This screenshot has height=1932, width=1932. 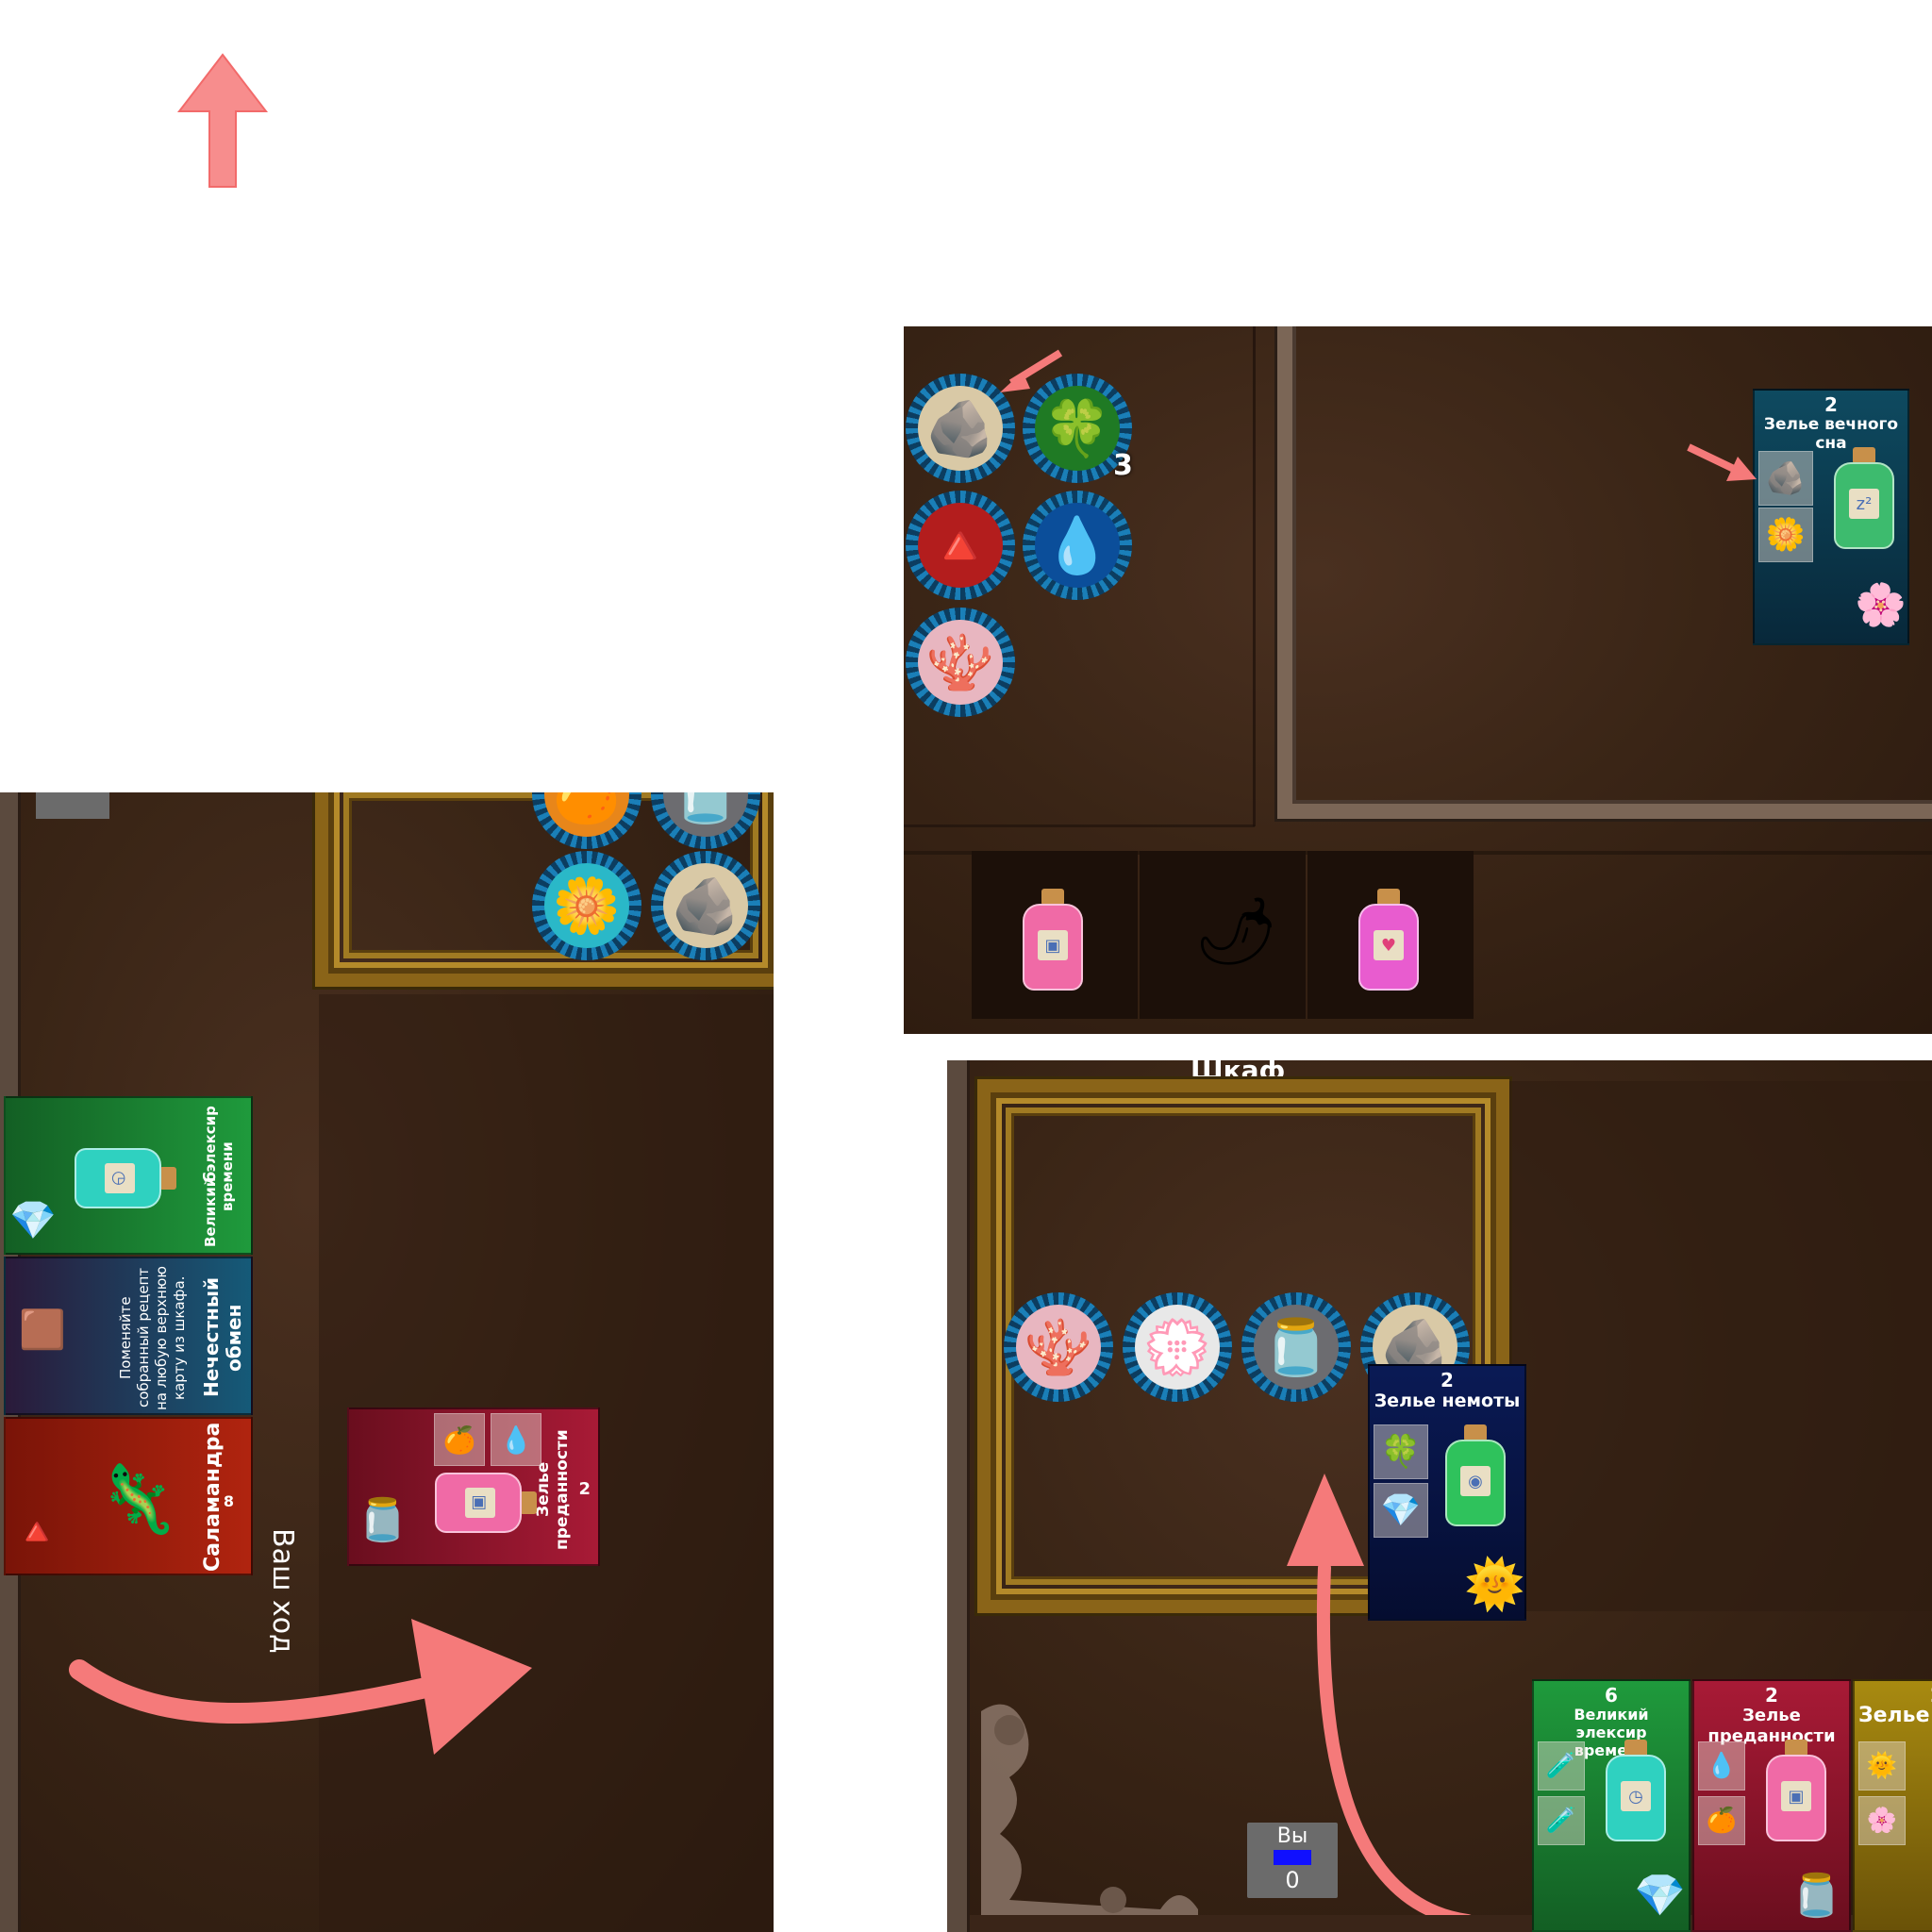 What do you see at coordinates (1292, 1880) in the screenshot?
I see `player-score: 0` at bounding box center [1292, 1880].